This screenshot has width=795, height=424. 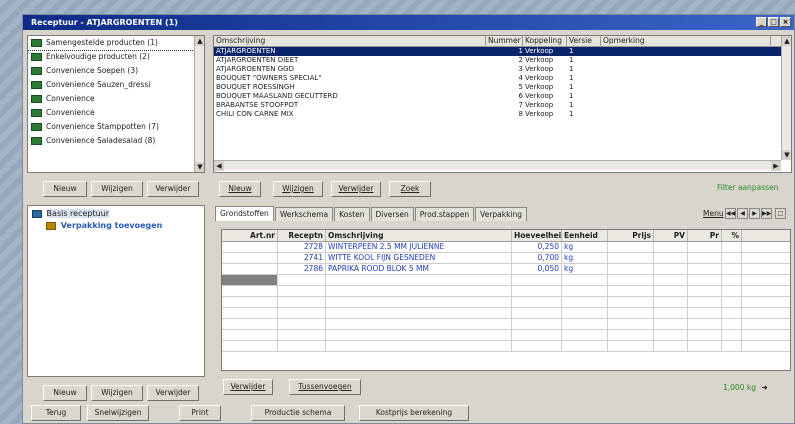 What do you see at coordinates (248, 387) in the screenshot?
I see `ingredient-delete-button: Verwijder` at bounding box center [248, 387].